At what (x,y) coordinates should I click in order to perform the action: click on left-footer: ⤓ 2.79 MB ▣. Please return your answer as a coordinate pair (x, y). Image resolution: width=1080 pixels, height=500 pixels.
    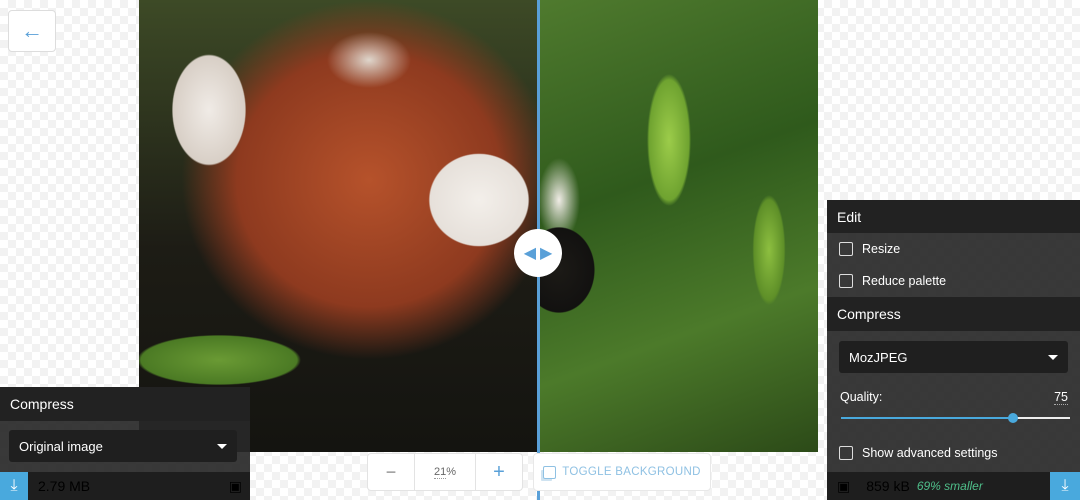
    Looking at the image, I should click on (125, 486).